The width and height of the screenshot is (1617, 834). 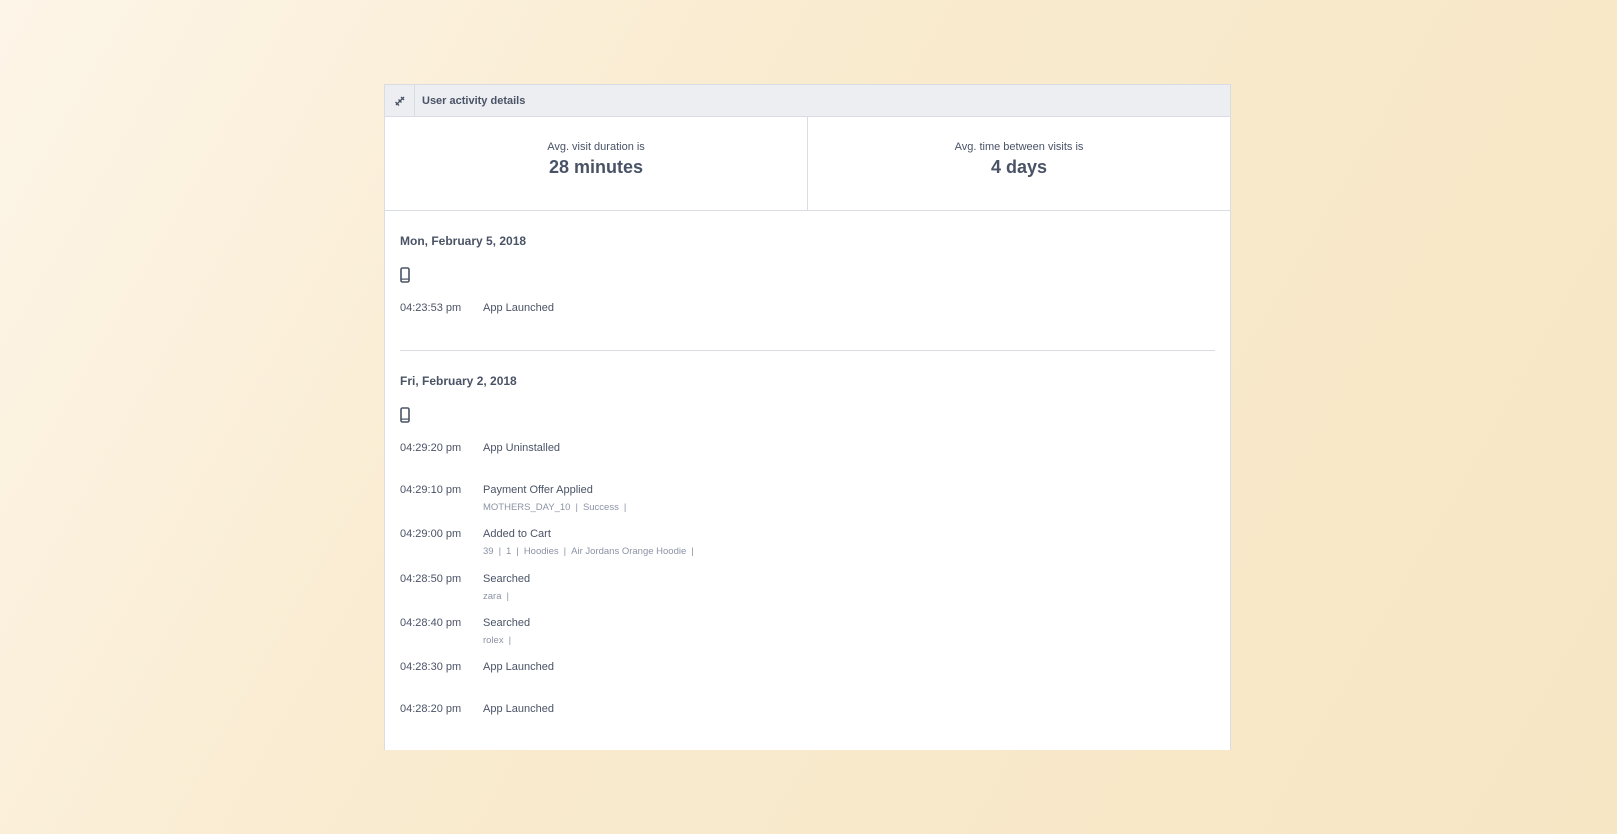 I want to click on event-time: 04:28:30 pm, so click(x=431, y=667).